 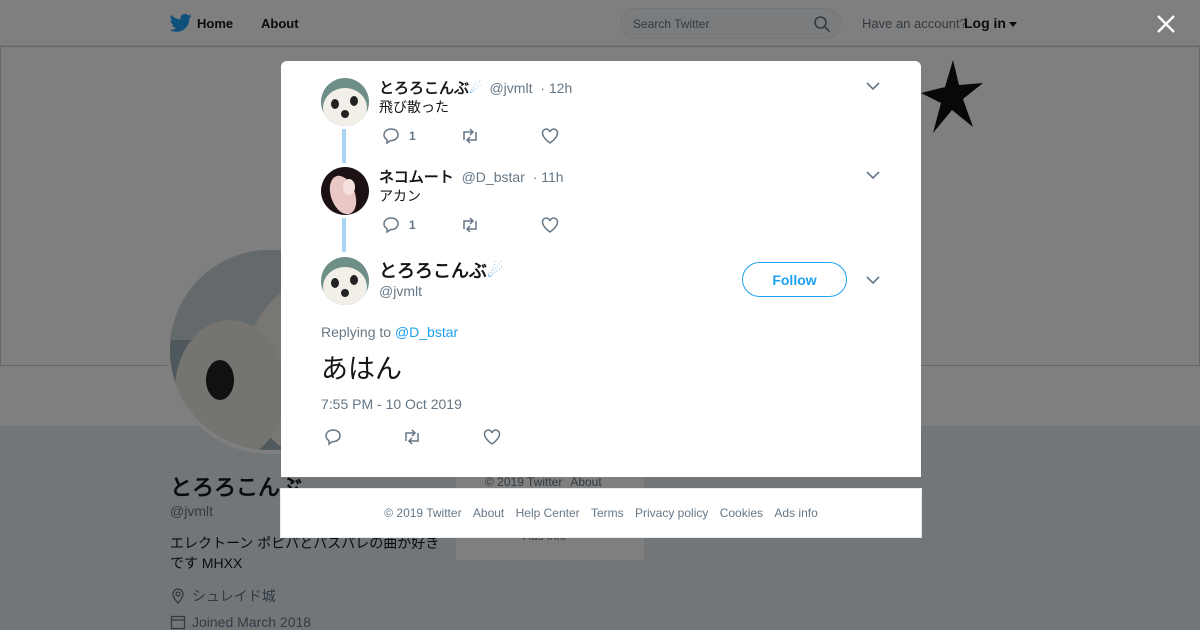 What do you see at coordinates (433, 271) in the screenshot?
I see `main-author-name-text: とろろこんぶ` at bounding box center [433, 271].